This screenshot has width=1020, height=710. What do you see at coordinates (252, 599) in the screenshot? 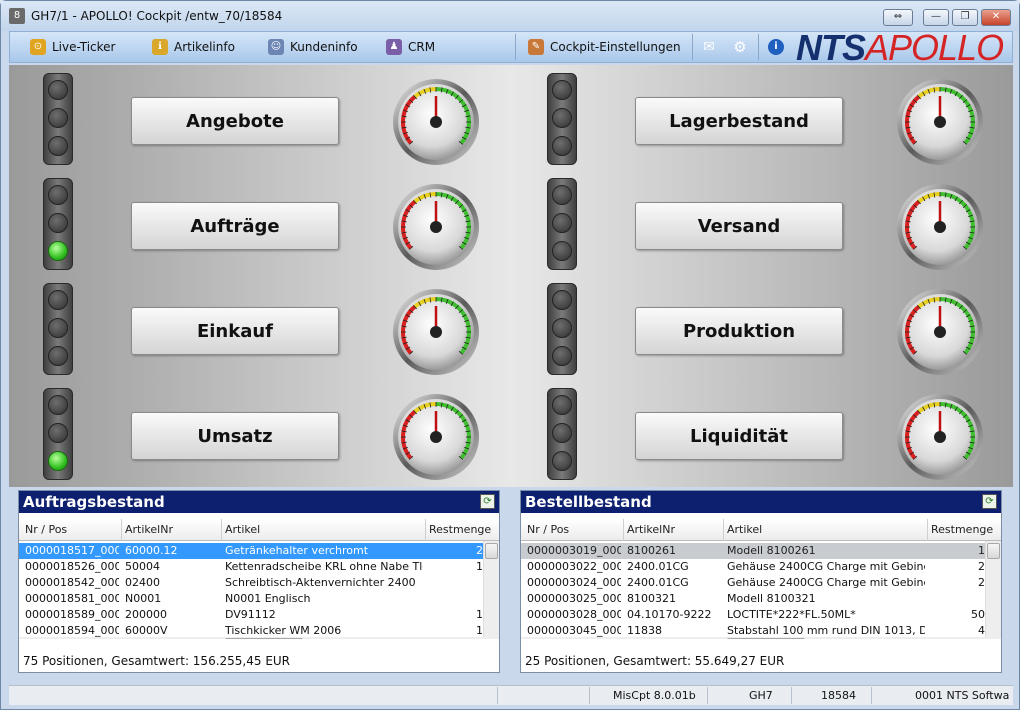
I see `table-row: 0000018581_0001 N0001 N0001 Englisch` at bounding box center [252, 599].